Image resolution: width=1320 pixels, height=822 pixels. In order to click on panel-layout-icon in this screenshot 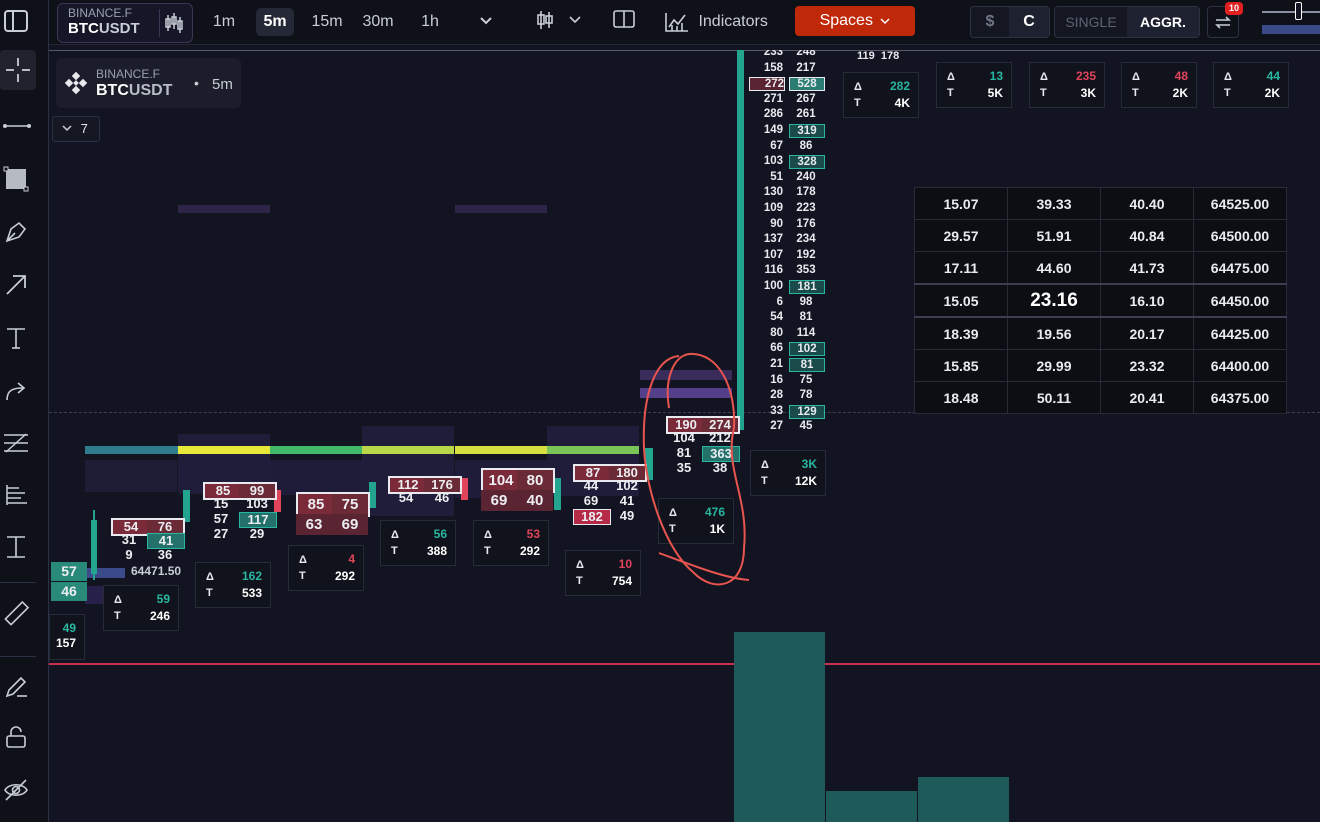, I will do `click(624, 22)`.